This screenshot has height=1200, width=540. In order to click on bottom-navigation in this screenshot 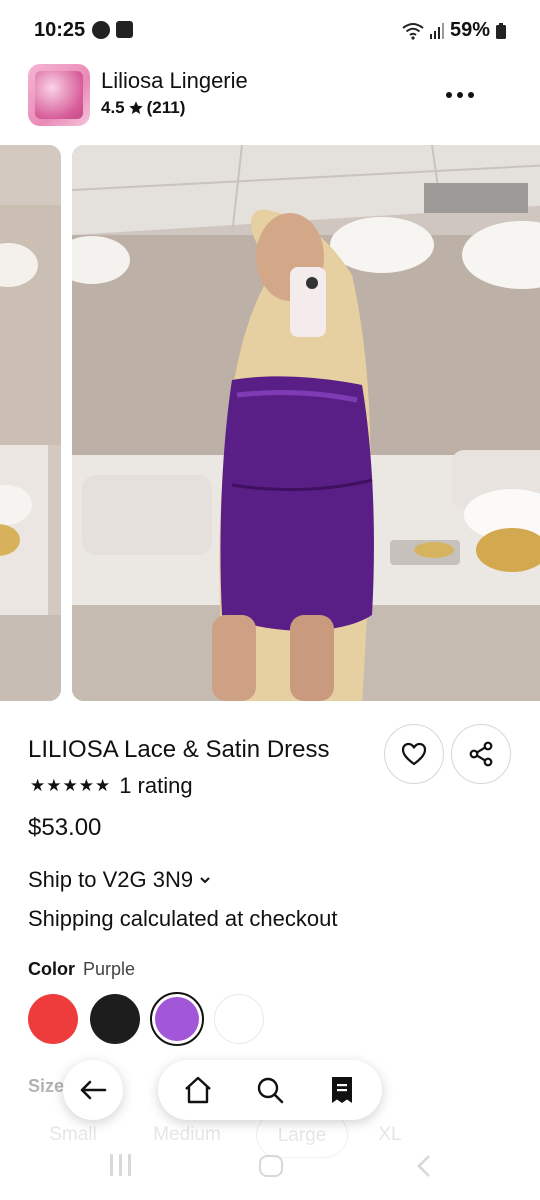, I will do `click(270, 1090)`.